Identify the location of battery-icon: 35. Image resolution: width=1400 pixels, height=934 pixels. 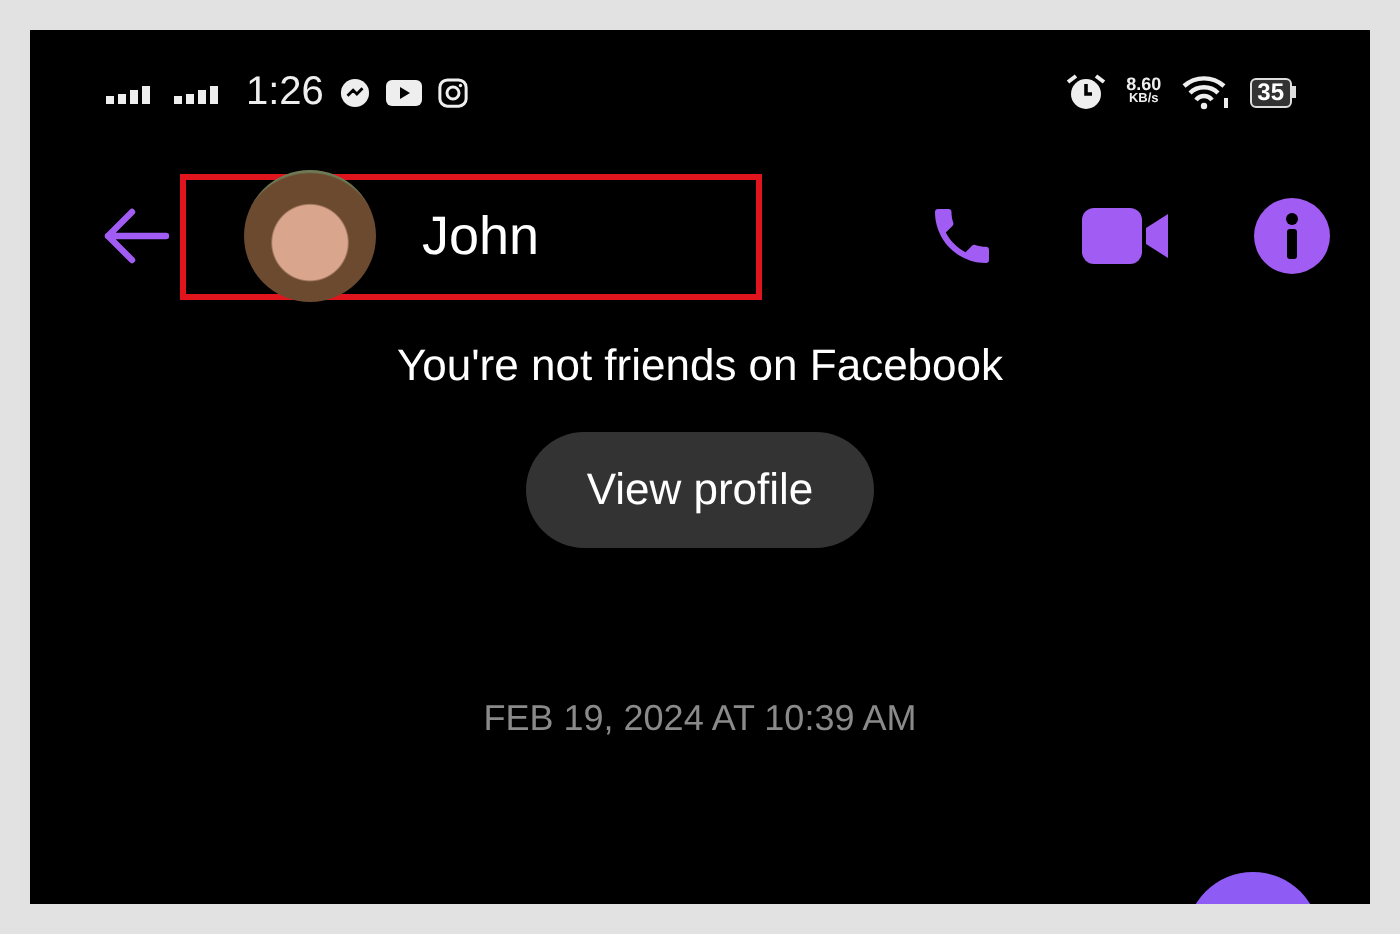
(1272, 92).